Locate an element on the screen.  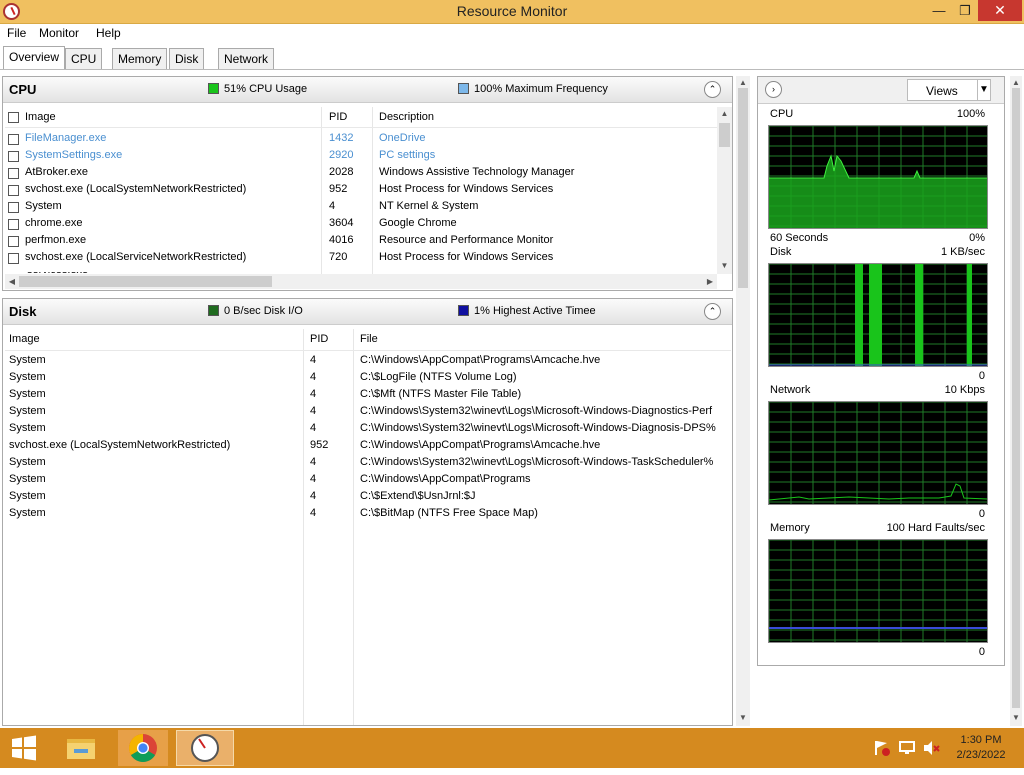
resource-monitor-taskbar-button is located at coordinates (205, 748).